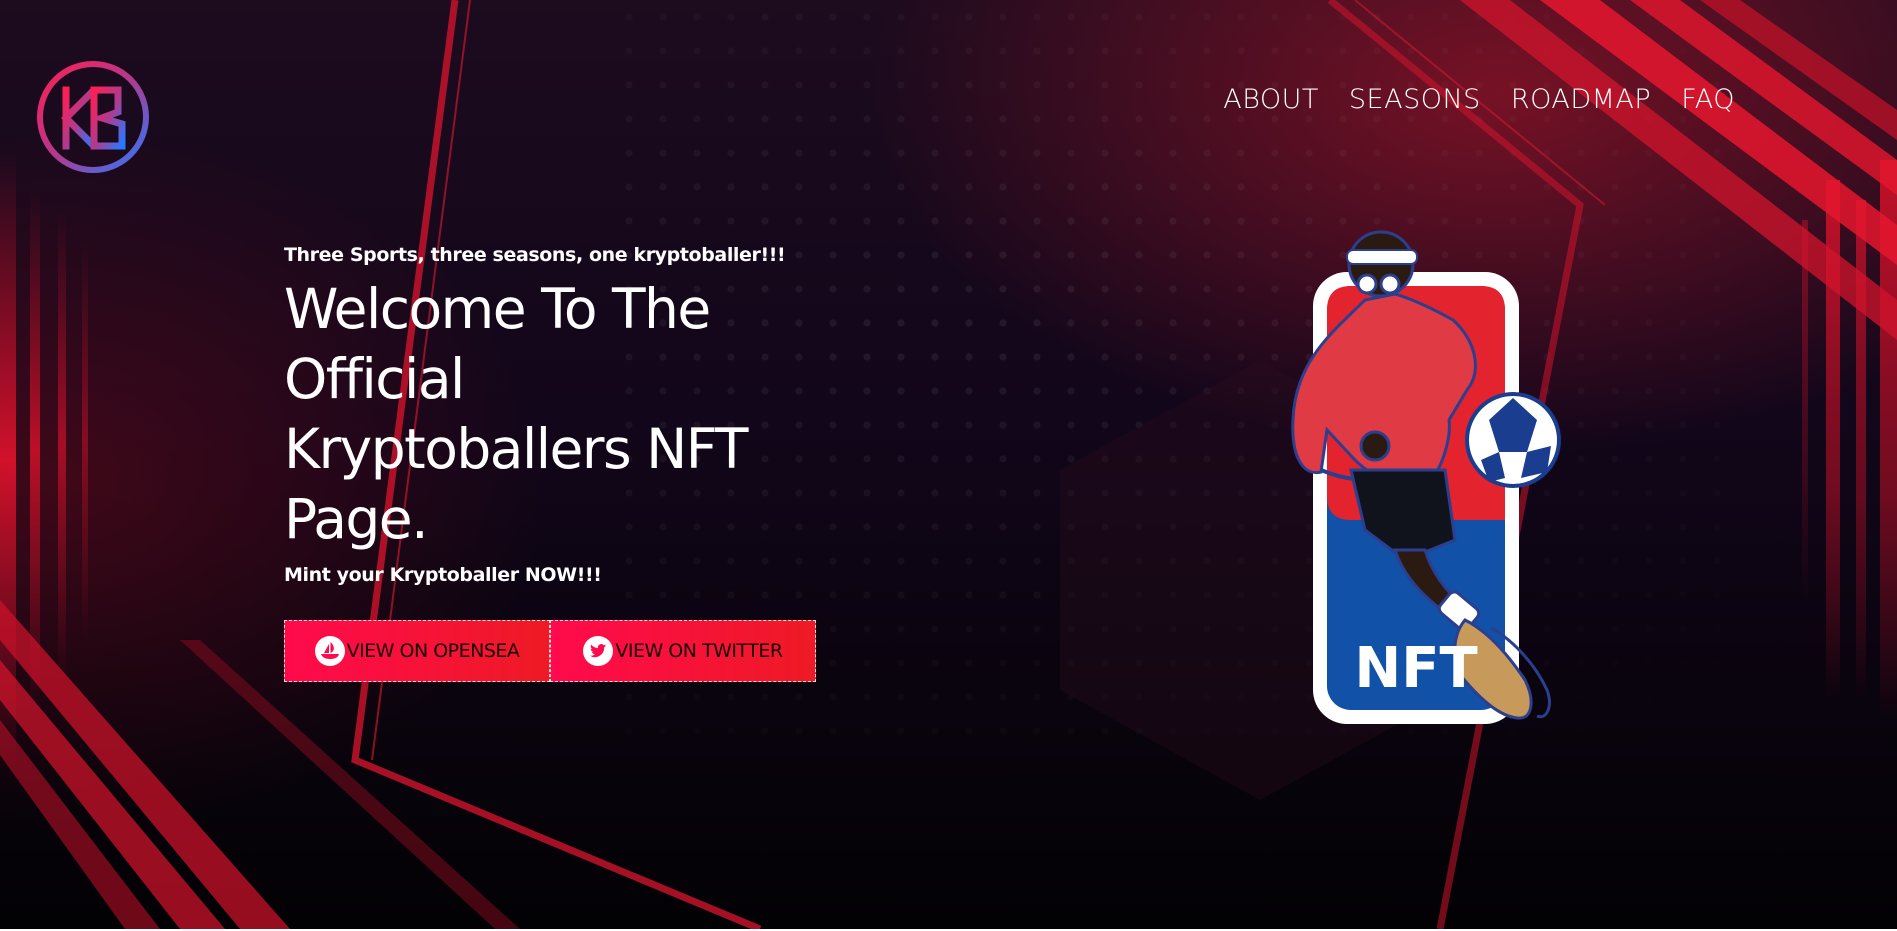  I want to click on kb-logo, so click(93, 117).